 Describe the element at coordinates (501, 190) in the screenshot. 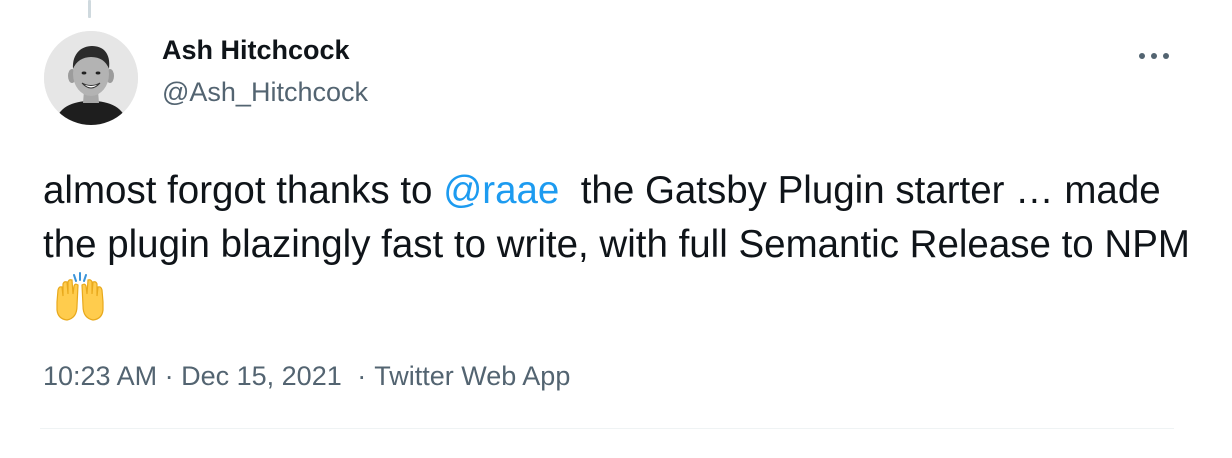

I see `mention-link: @raae` at that location.